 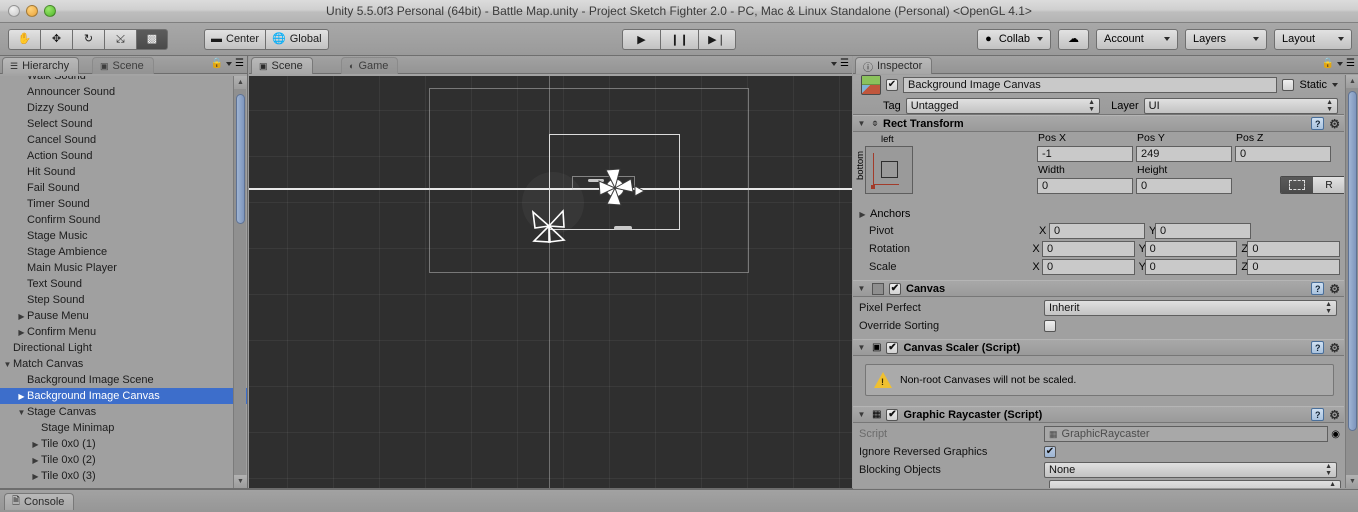 I want to click on inspector-scrollbar: ▲ ▼, so click(x=1351, y=281).